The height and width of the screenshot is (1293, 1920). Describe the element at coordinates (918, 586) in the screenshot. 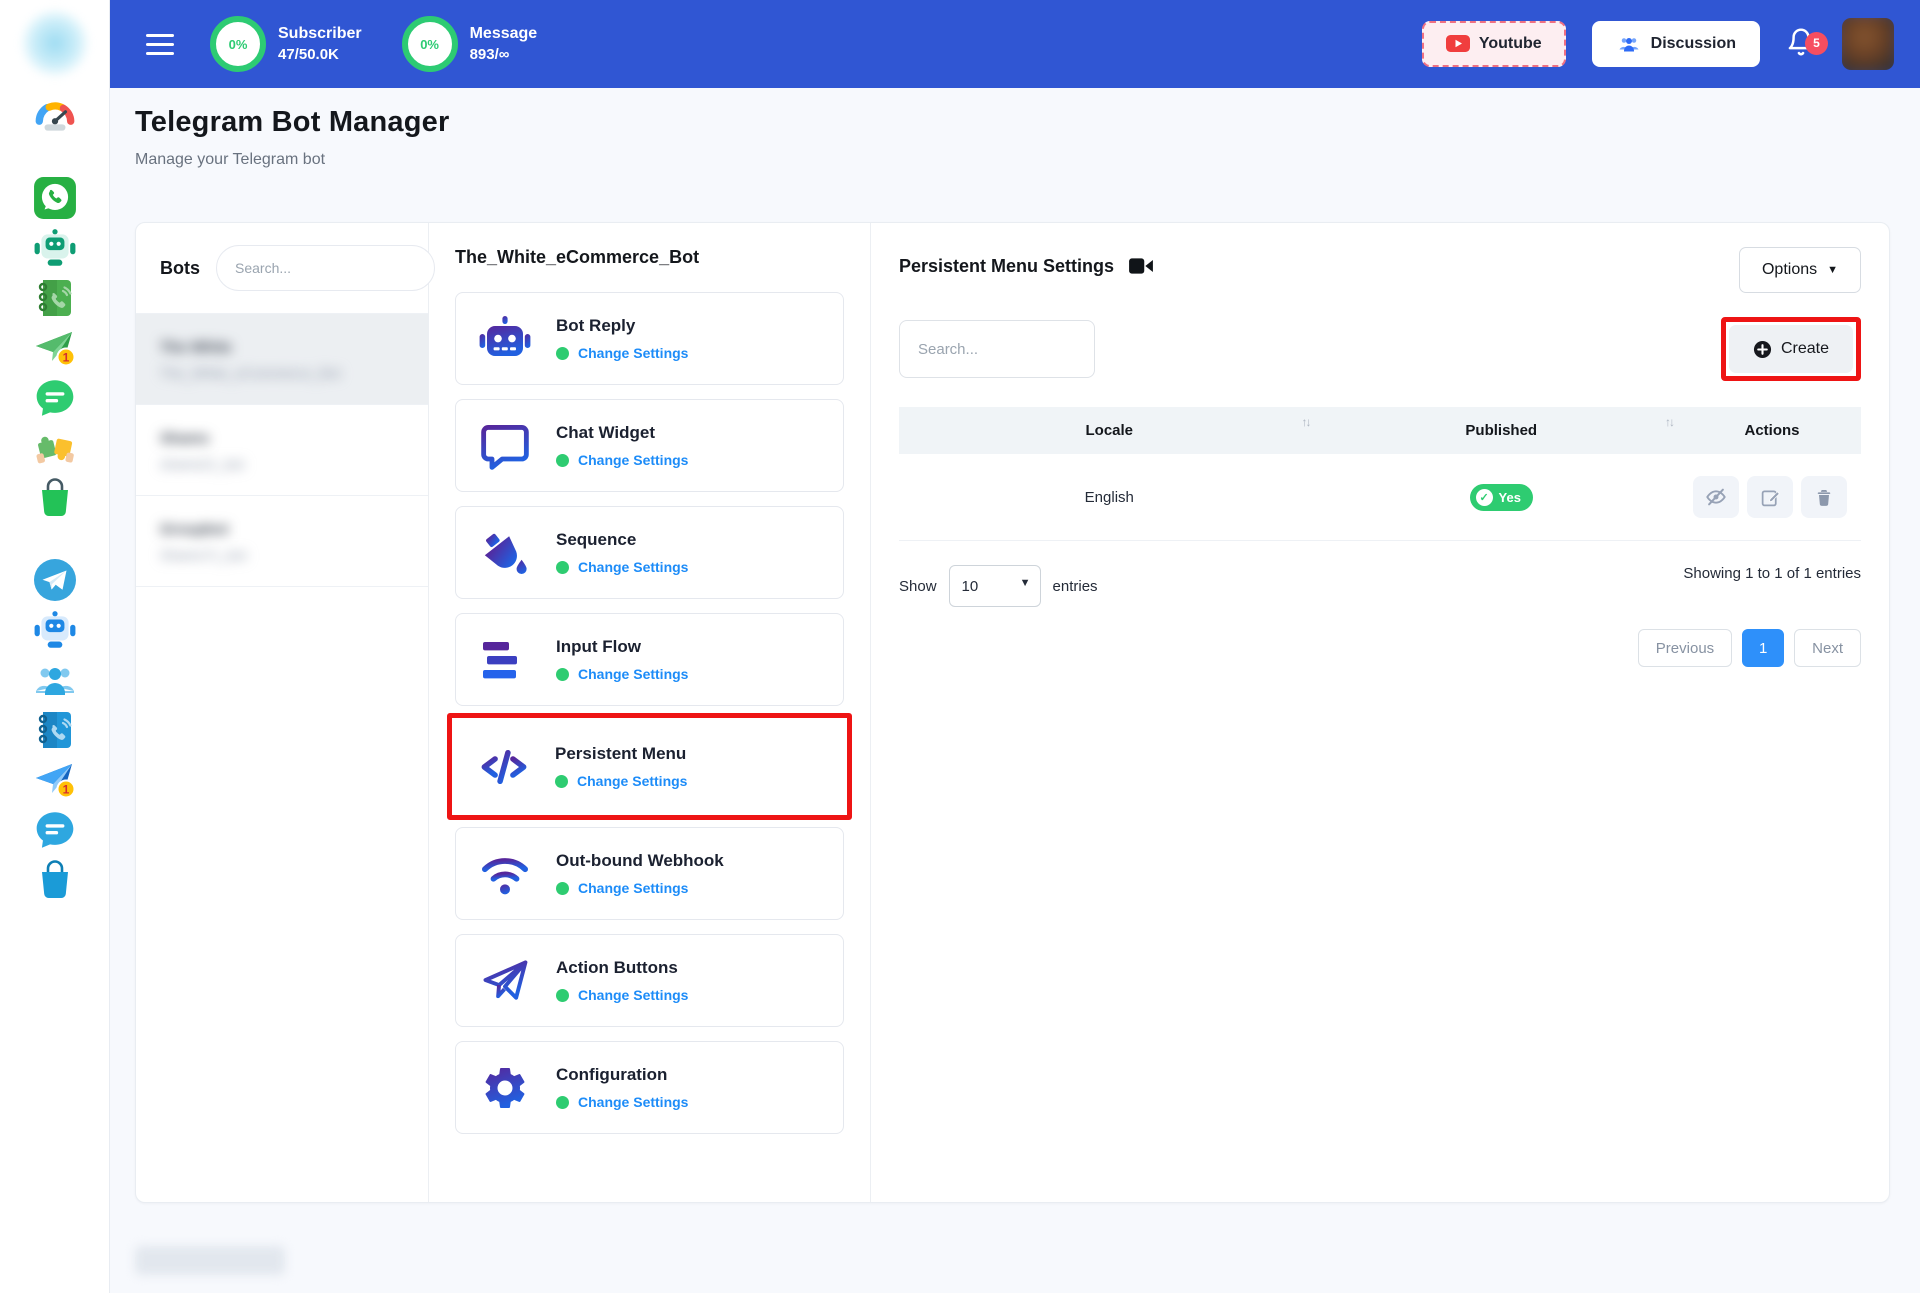

I see `show-label: Show` at that location.